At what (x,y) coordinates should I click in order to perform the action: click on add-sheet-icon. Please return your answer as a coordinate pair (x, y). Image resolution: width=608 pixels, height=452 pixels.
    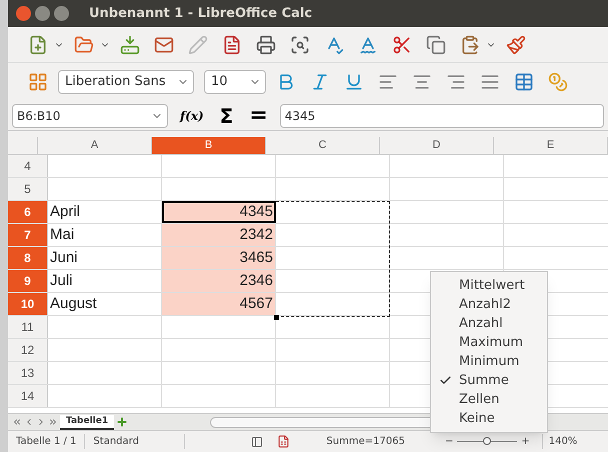
    Looking at the image, I should click on (122, 422).